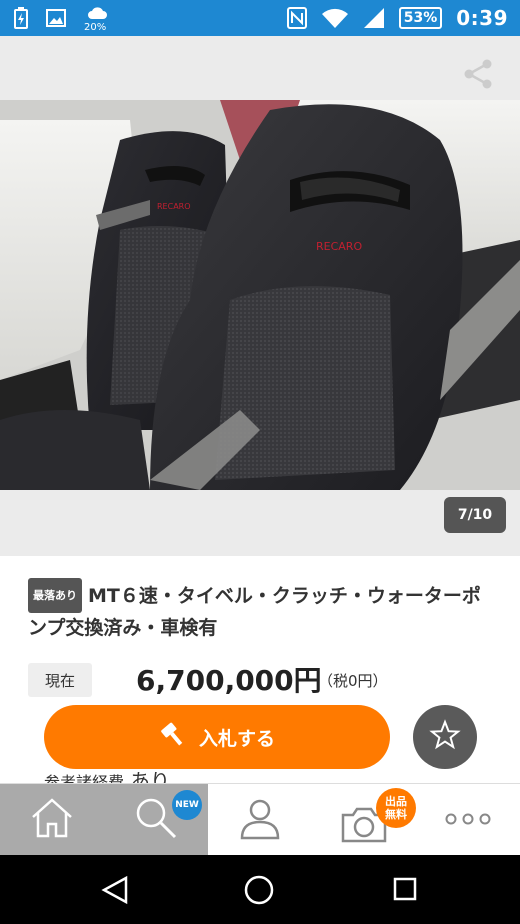 Image resolution: width=520 pixels, height=924 pixels. I want to click on share-icon, so click(478, 74).